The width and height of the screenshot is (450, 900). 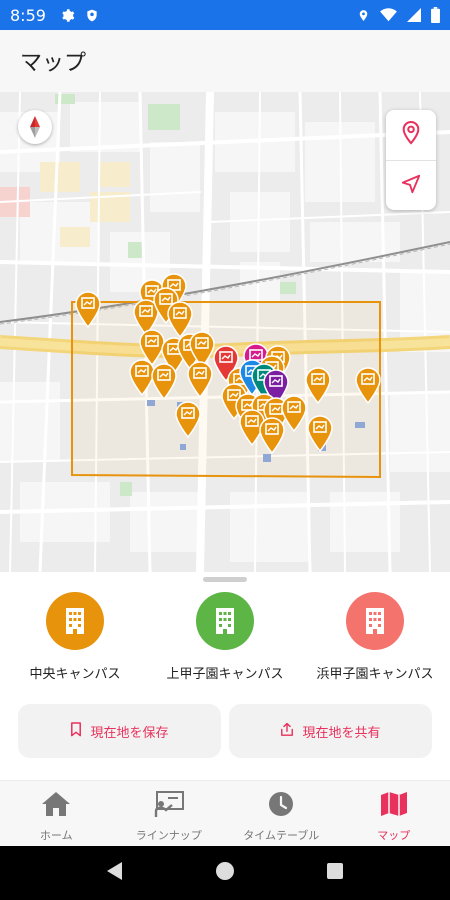 I want to click on system-navigation-bar, so click(x=225, y=873).